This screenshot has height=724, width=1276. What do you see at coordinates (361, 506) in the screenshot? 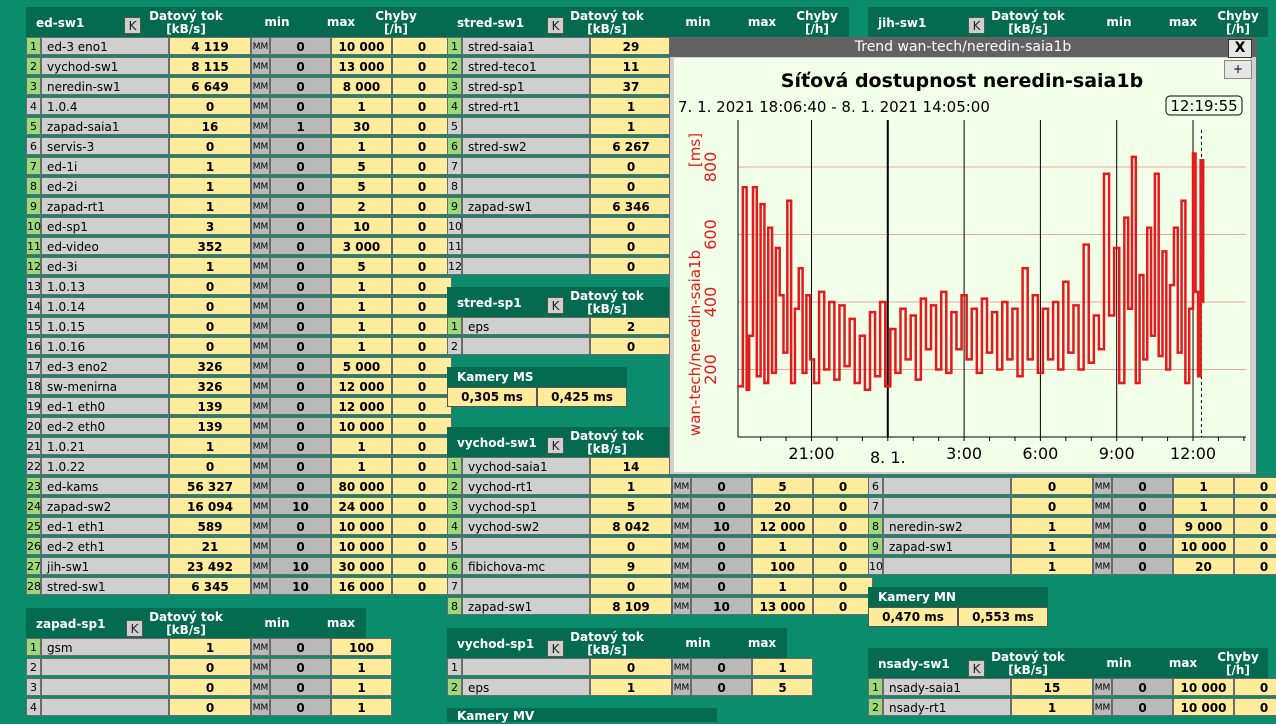
I see `row-max: 24 000` at bounding box center [361, 506].